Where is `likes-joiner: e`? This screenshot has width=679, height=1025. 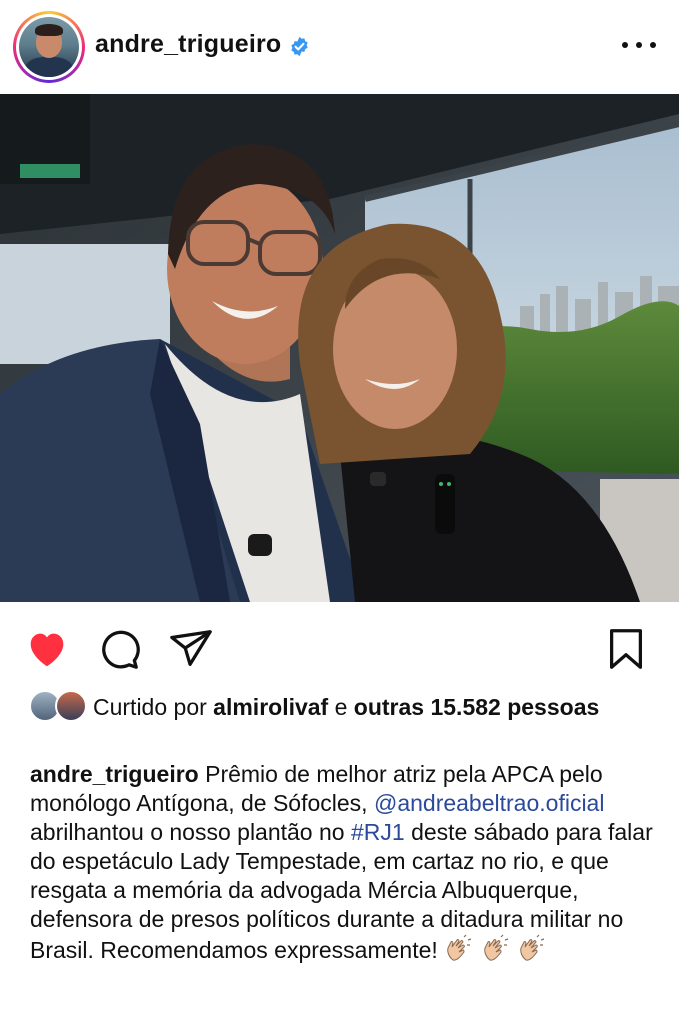 likes-joiner: e is located at coordinates (341, 707).